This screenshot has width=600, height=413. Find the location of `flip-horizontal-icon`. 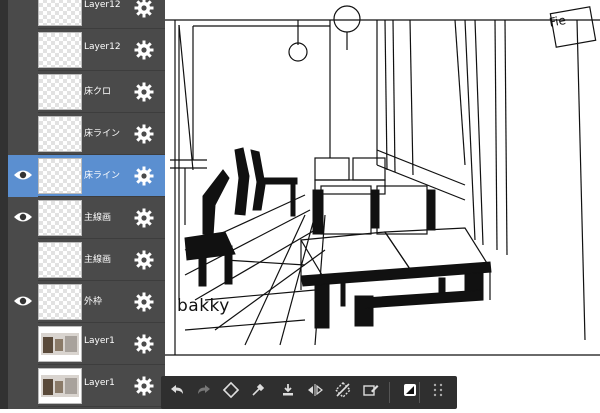

flip-horizontal-icon is located at coordinates (315, 392).